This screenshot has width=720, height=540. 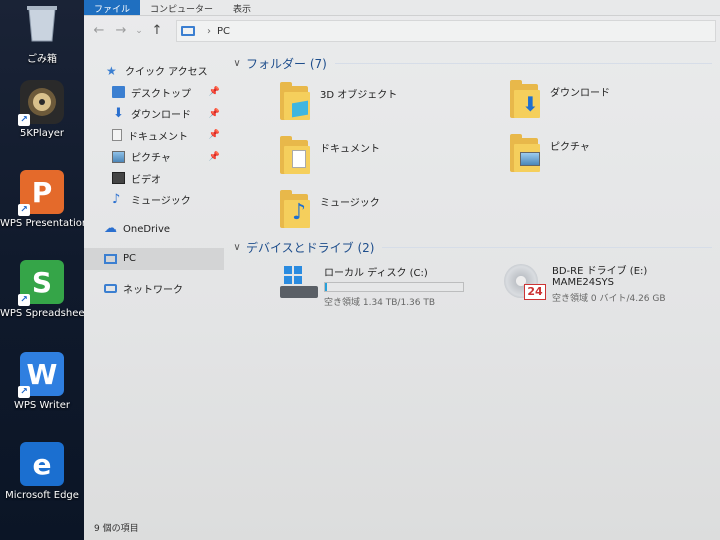 I want to click on folder-name: ドキュメント, so click(x=350, y=149).